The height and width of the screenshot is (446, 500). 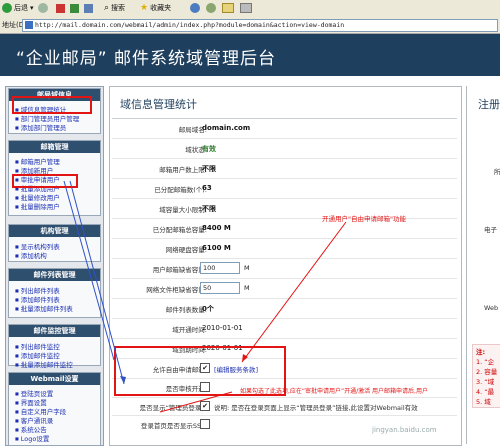 What do you see at coordinates (31, 255) in the screenshot?
I see `sidebar-item-add-org: 添加机构` at bounding box center [31, 255].